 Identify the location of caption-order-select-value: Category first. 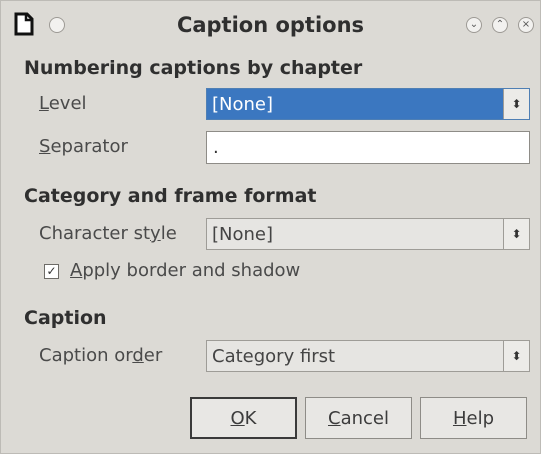
(274, 356).